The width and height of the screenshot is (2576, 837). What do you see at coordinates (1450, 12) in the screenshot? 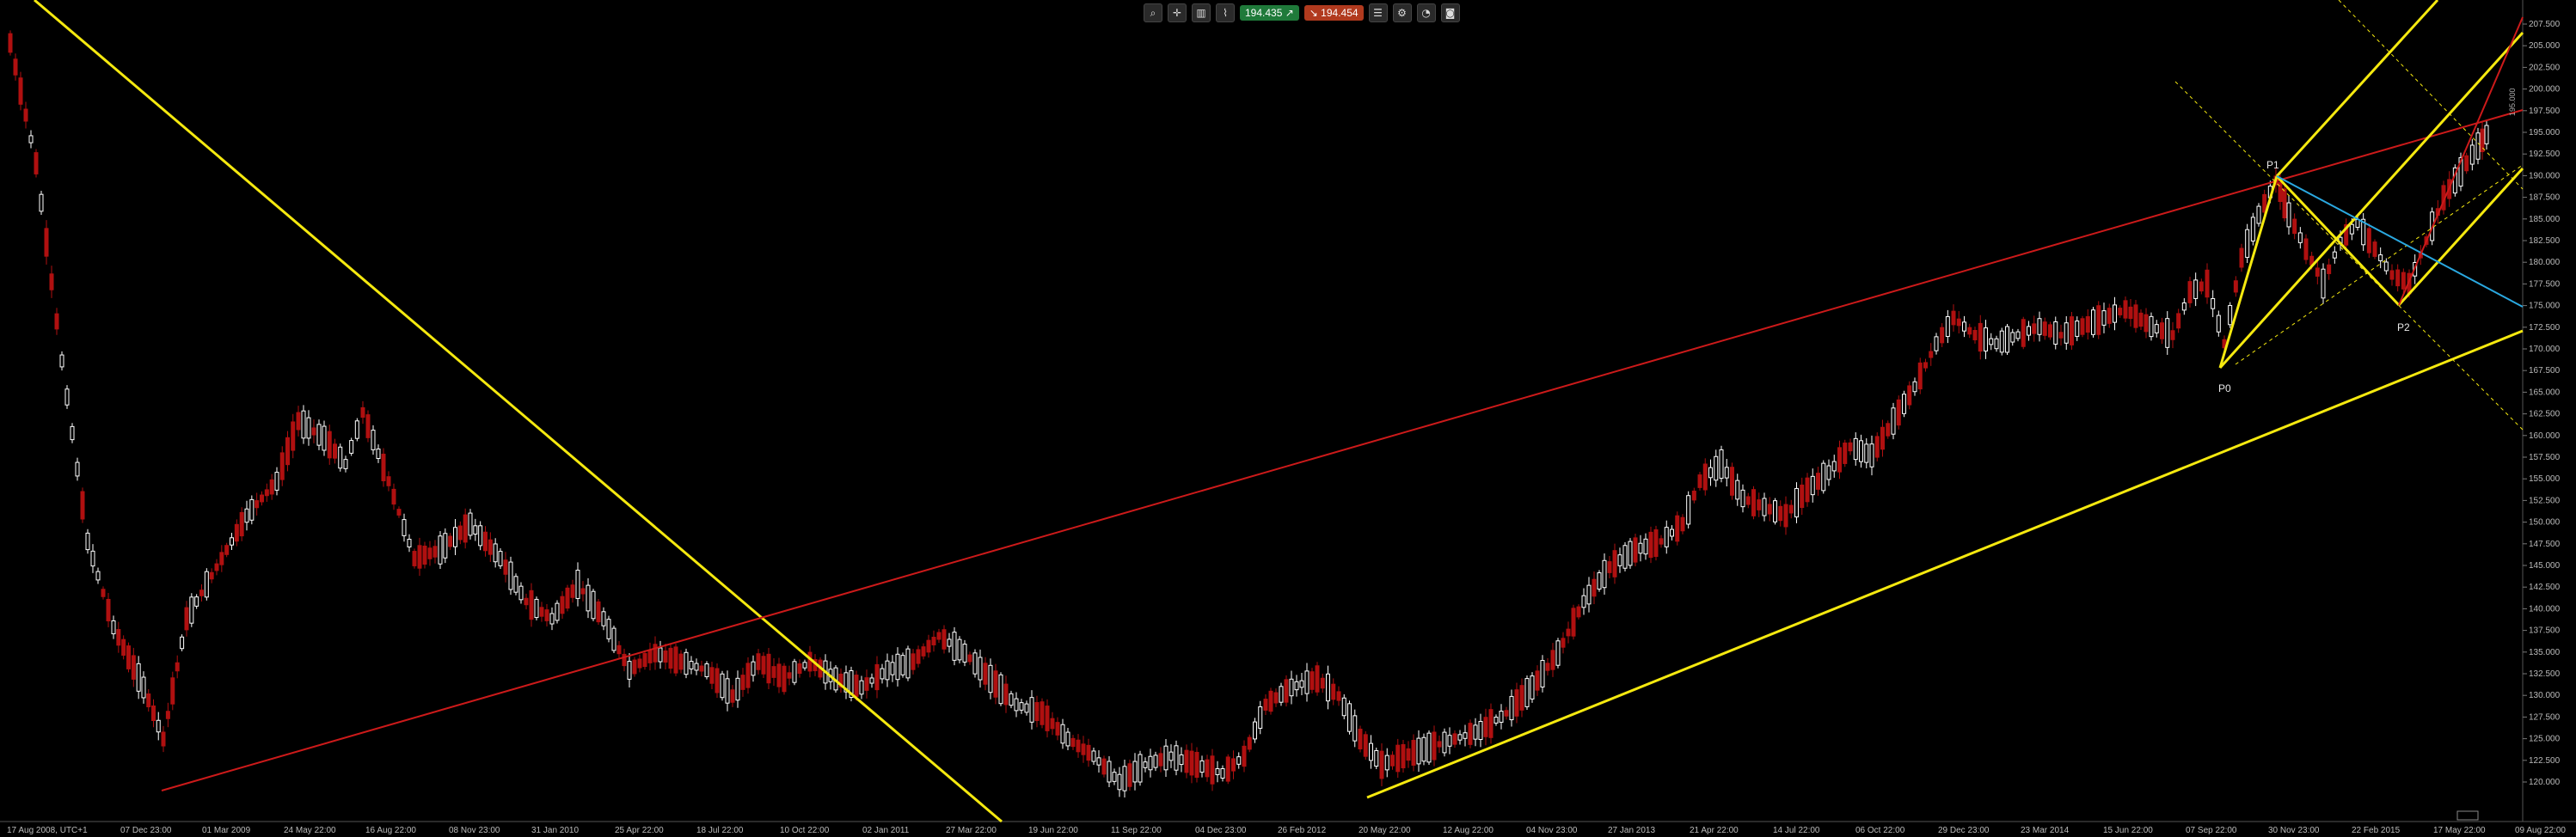
I see `camera-icon: ◙` at bounding box center [1450, 12].